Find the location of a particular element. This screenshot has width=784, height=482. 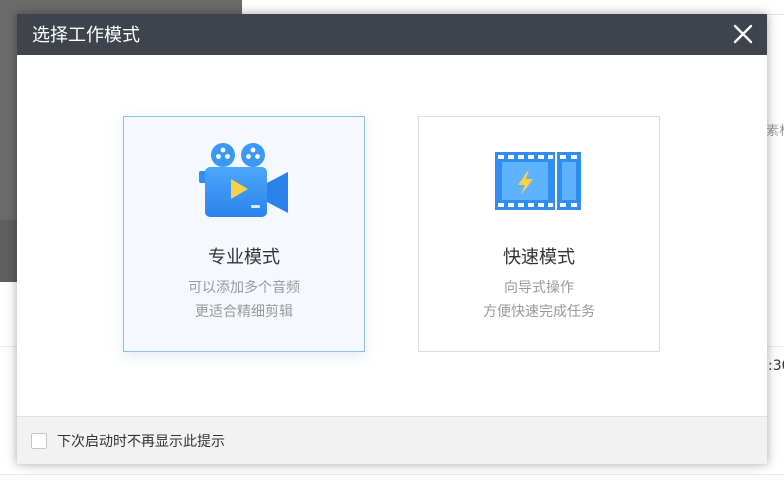

background-timestamp: :30 is located at coordinates (776, 366).